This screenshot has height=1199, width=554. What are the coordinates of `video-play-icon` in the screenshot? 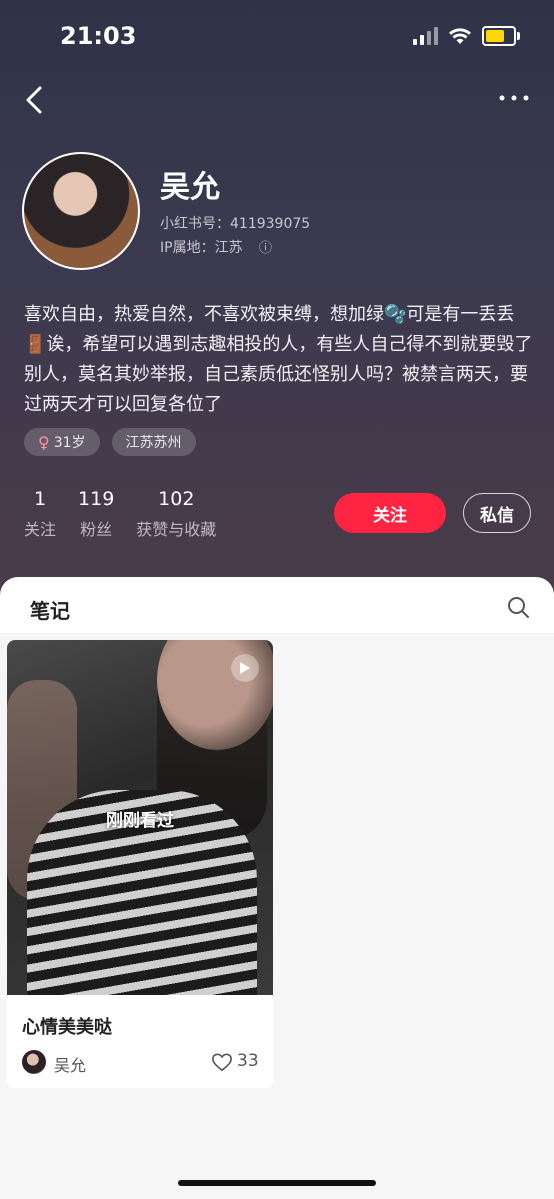 It's located at (245, 668).